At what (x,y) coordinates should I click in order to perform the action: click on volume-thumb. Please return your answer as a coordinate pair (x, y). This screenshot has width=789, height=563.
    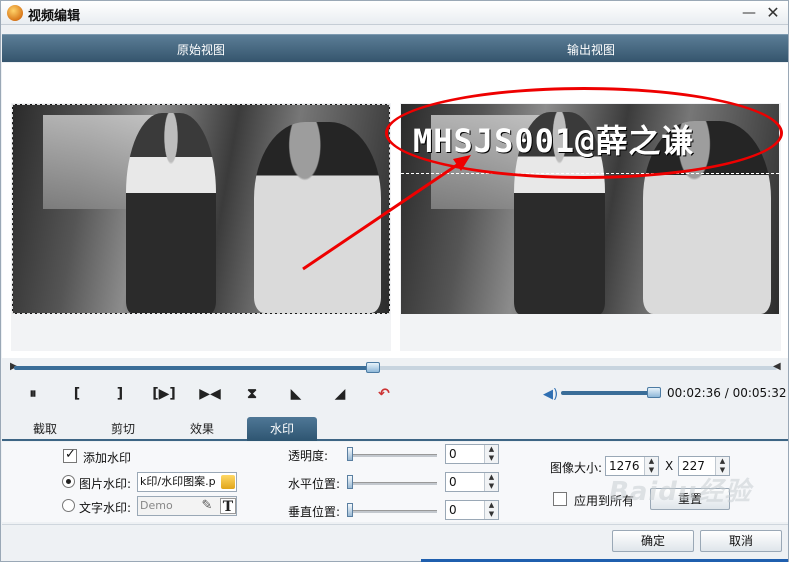
    Looking at the image, I should click on (654, 392).